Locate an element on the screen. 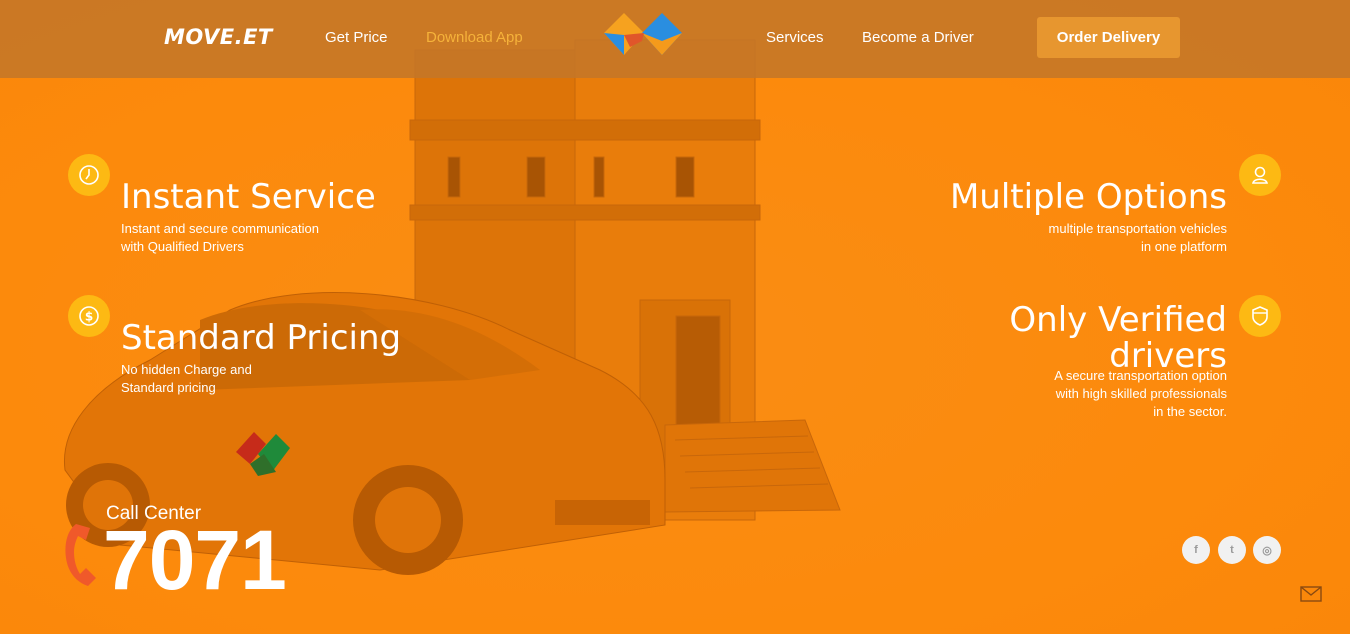 The width and height of the screenshot is (1350, 634). phone-icon is located at coordinates (80, 555).